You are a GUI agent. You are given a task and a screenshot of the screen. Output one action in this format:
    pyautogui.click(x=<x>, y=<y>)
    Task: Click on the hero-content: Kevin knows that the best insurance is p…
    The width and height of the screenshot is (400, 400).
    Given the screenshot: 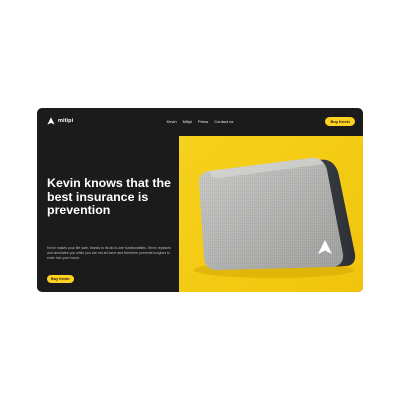 What is the action you would take?
    pyautogui.click(x=108, y=214)
    